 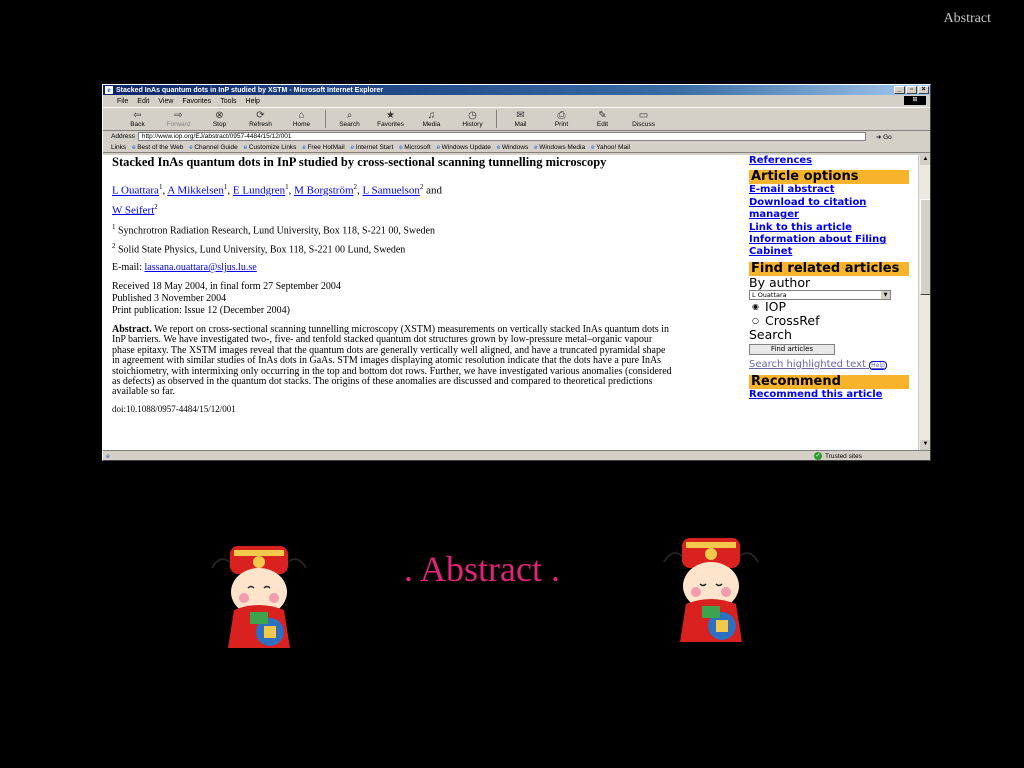 I want to click on favorites-link: e Windows Media, so click(x=559, y=147).